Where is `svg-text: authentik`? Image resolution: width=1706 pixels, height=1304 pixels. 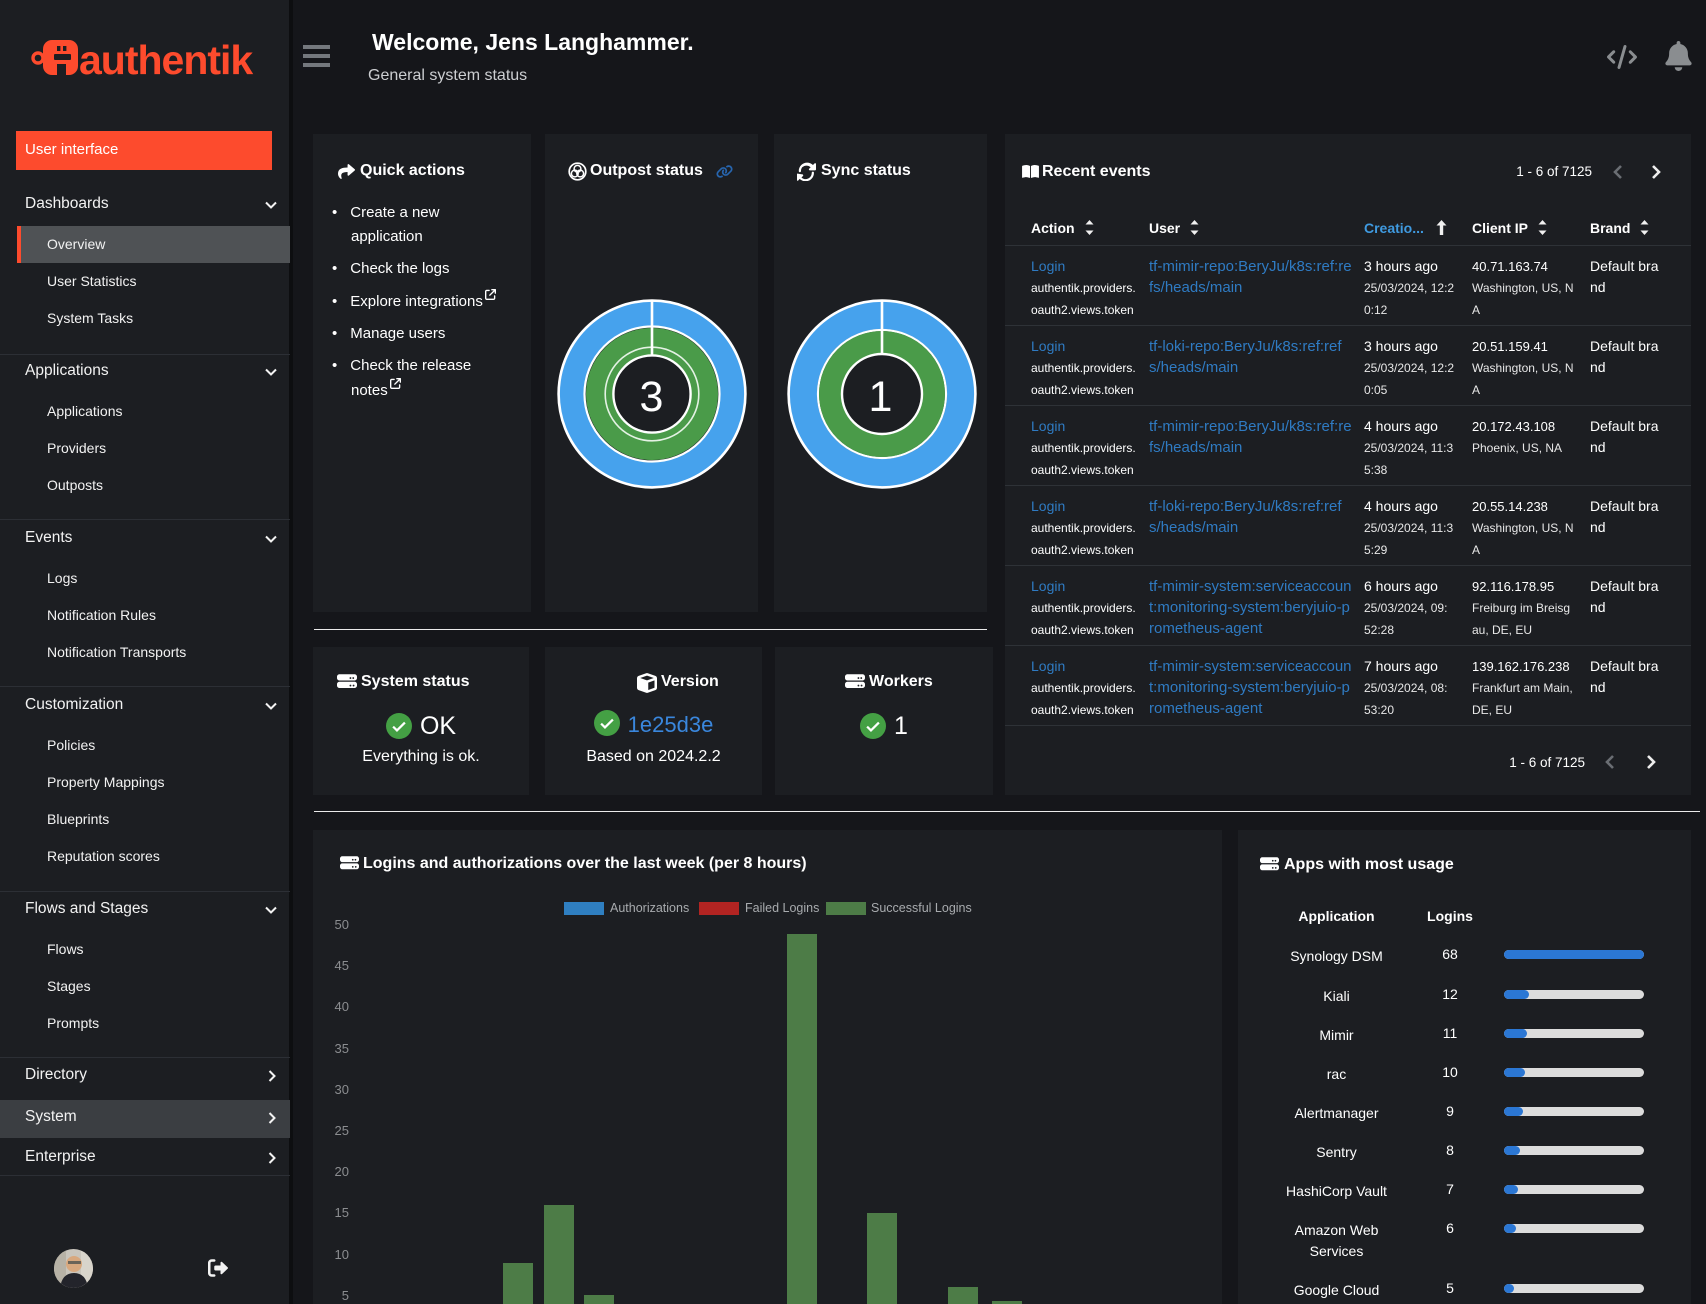 svg-text: authentik is located at coordinates (166, 59).